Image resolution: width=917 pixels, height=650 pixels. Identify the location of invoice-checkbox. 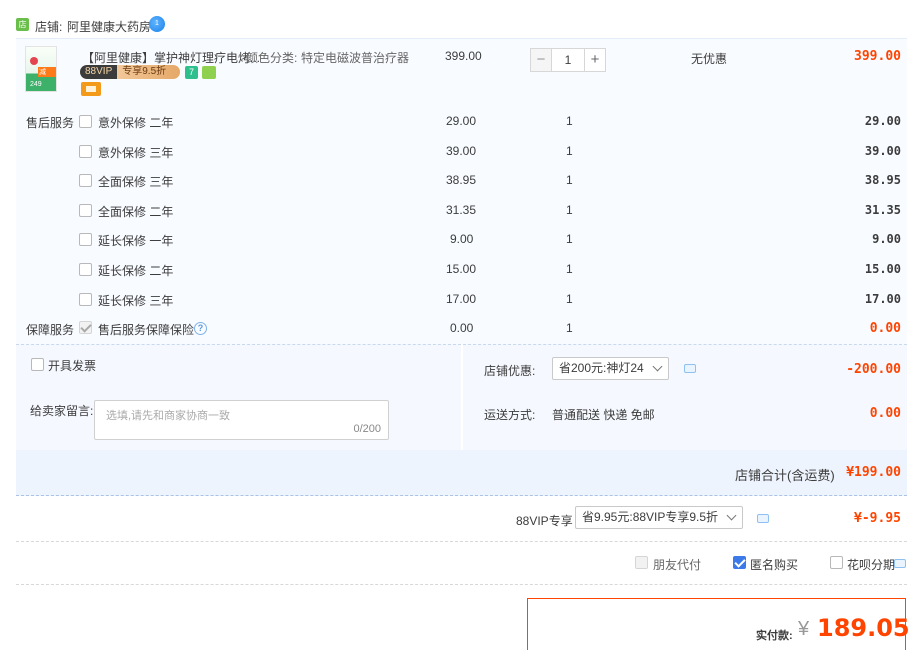
(37, 364).